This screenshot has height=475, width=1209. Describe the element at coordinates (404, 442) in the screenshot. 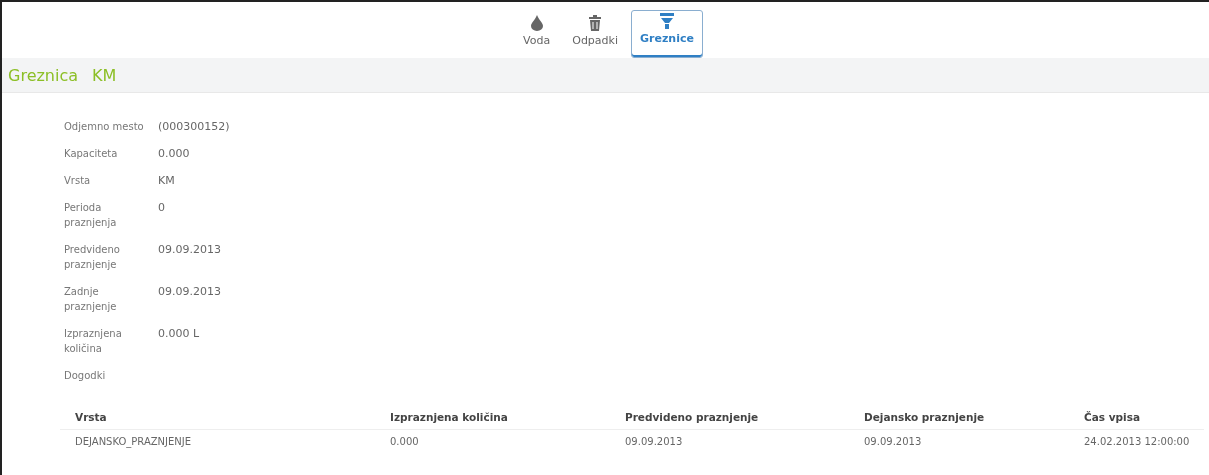

I see `table-cell-text: 0.000` at that location.